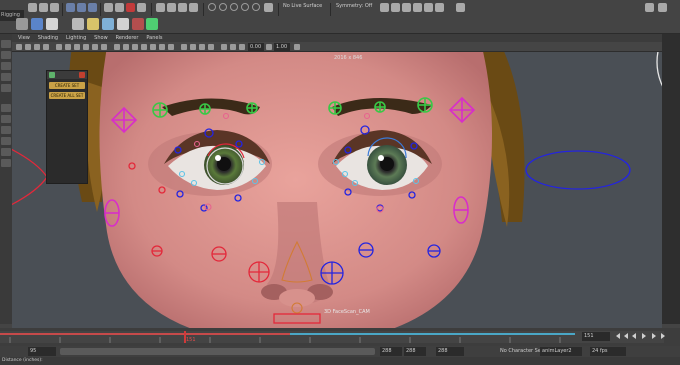 The height and width of the screenshot is (365, 680). Describe the element at coordinates (233, 47) in the screenshot. I see `xray-joints-icon` at that location.